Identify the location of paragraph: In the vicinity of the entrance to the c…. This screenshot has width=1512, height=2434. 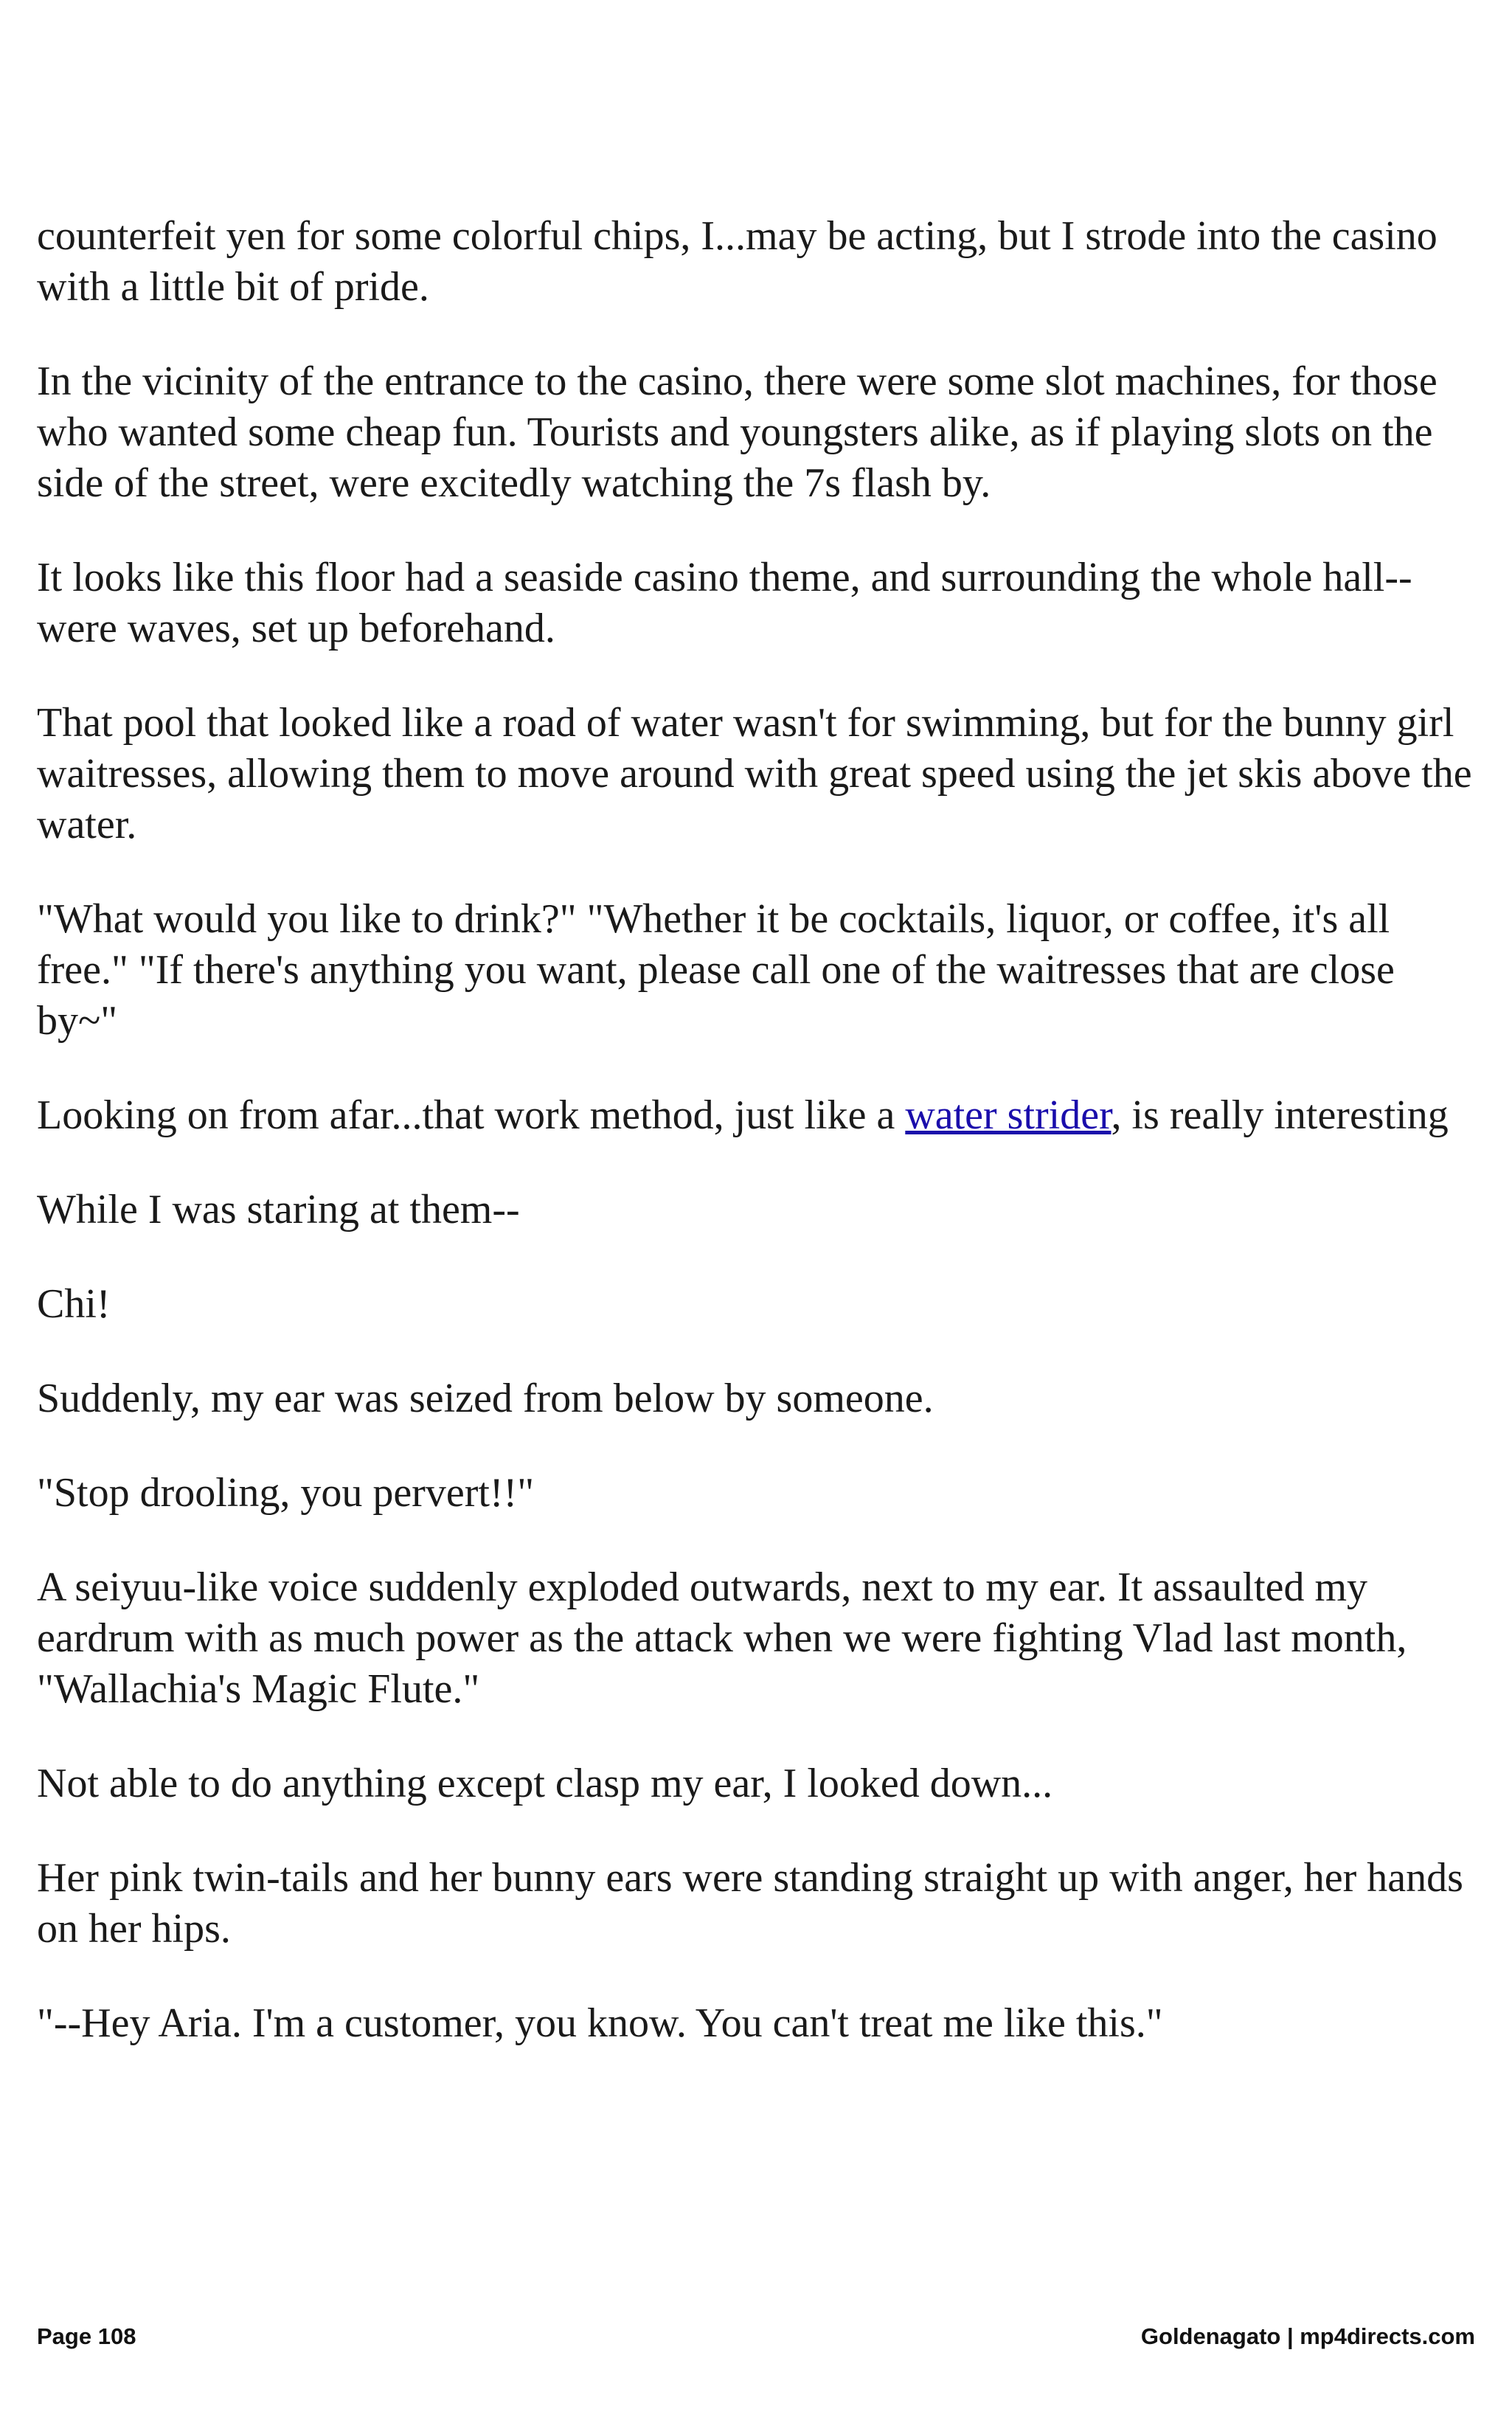
(737, 432).